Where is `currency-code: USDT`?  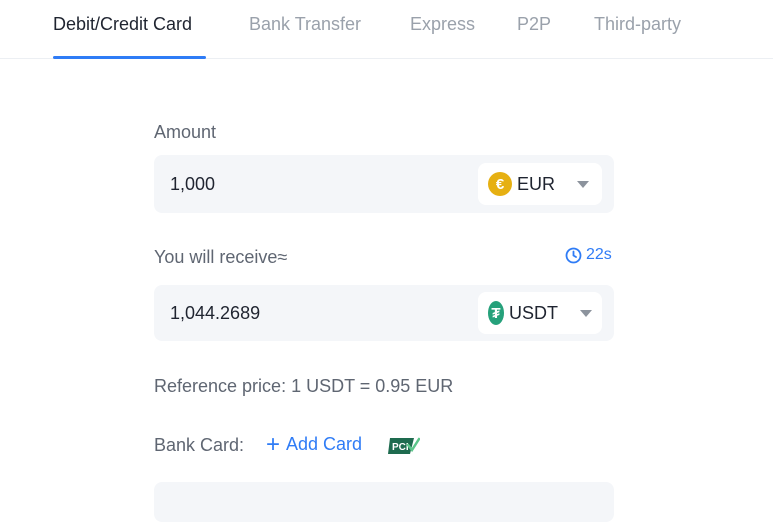 currency-code: USDT is located at coordinates (533, 312).